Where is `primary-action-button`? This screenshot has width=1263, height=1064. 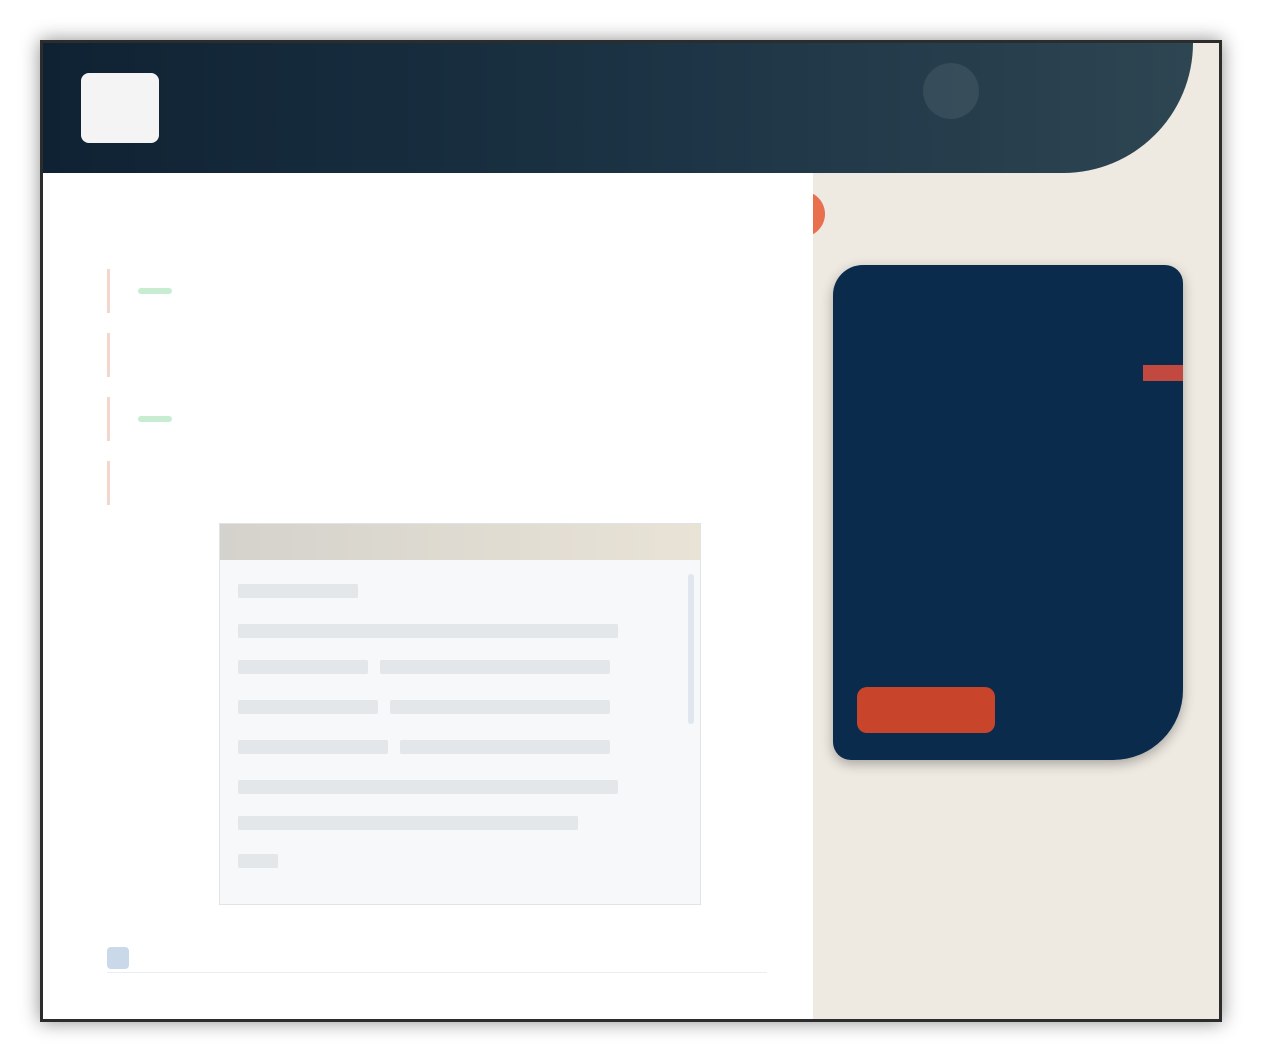
primary-action-button is located at coordinates (926, 710).